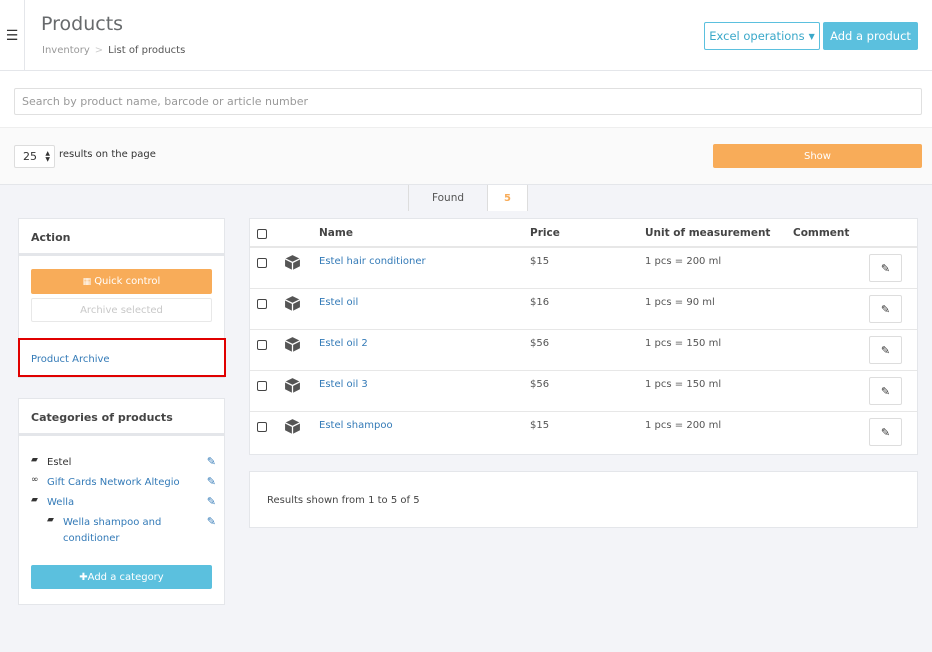 The image size is (932, 652). I want to click on search-input, so click(468, 101).